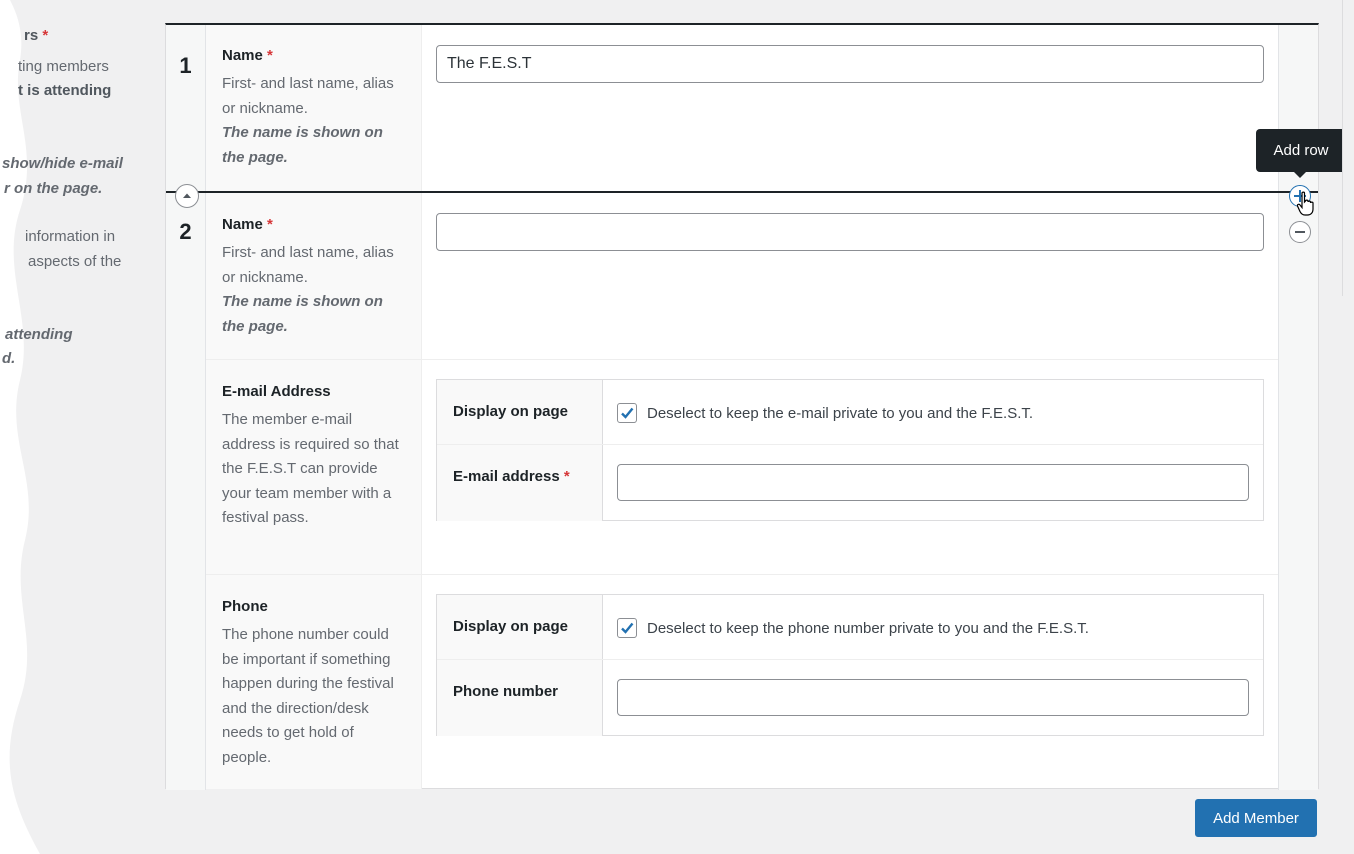 The width and height of the screenshot is (1354, 854). Describe the element at coordinates (520, 698) in the screenshot. I see `phone-number-label: Phone number` at that location.